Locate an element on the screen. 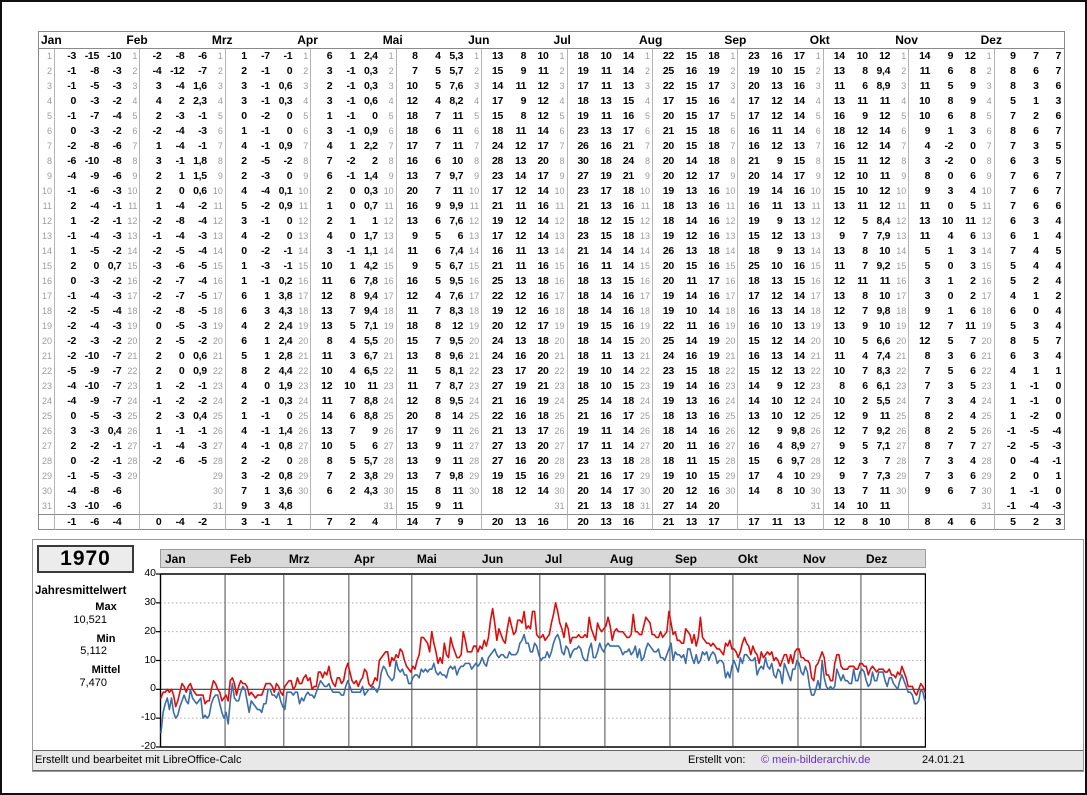 This screenshot has height=795, width=1087. temp-mittel: 4,3 is located at coordinates (370, 491).